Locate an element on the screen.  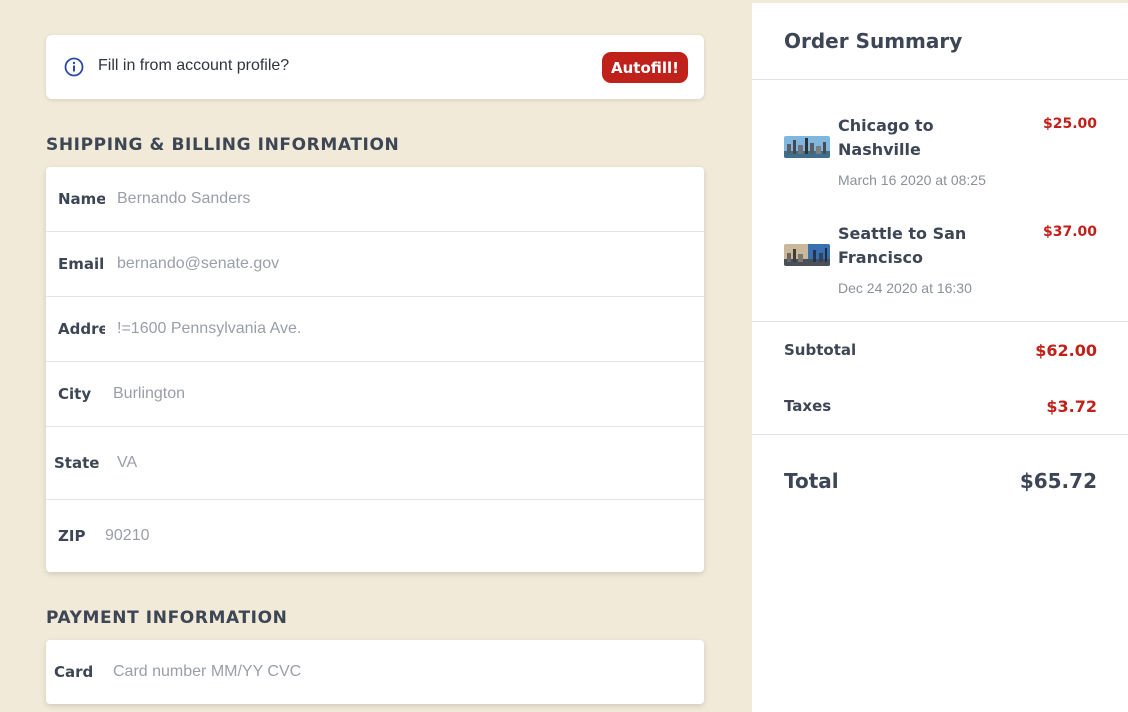
email-row: Email bernando@senate.gov is located at coordinates (375, 264).